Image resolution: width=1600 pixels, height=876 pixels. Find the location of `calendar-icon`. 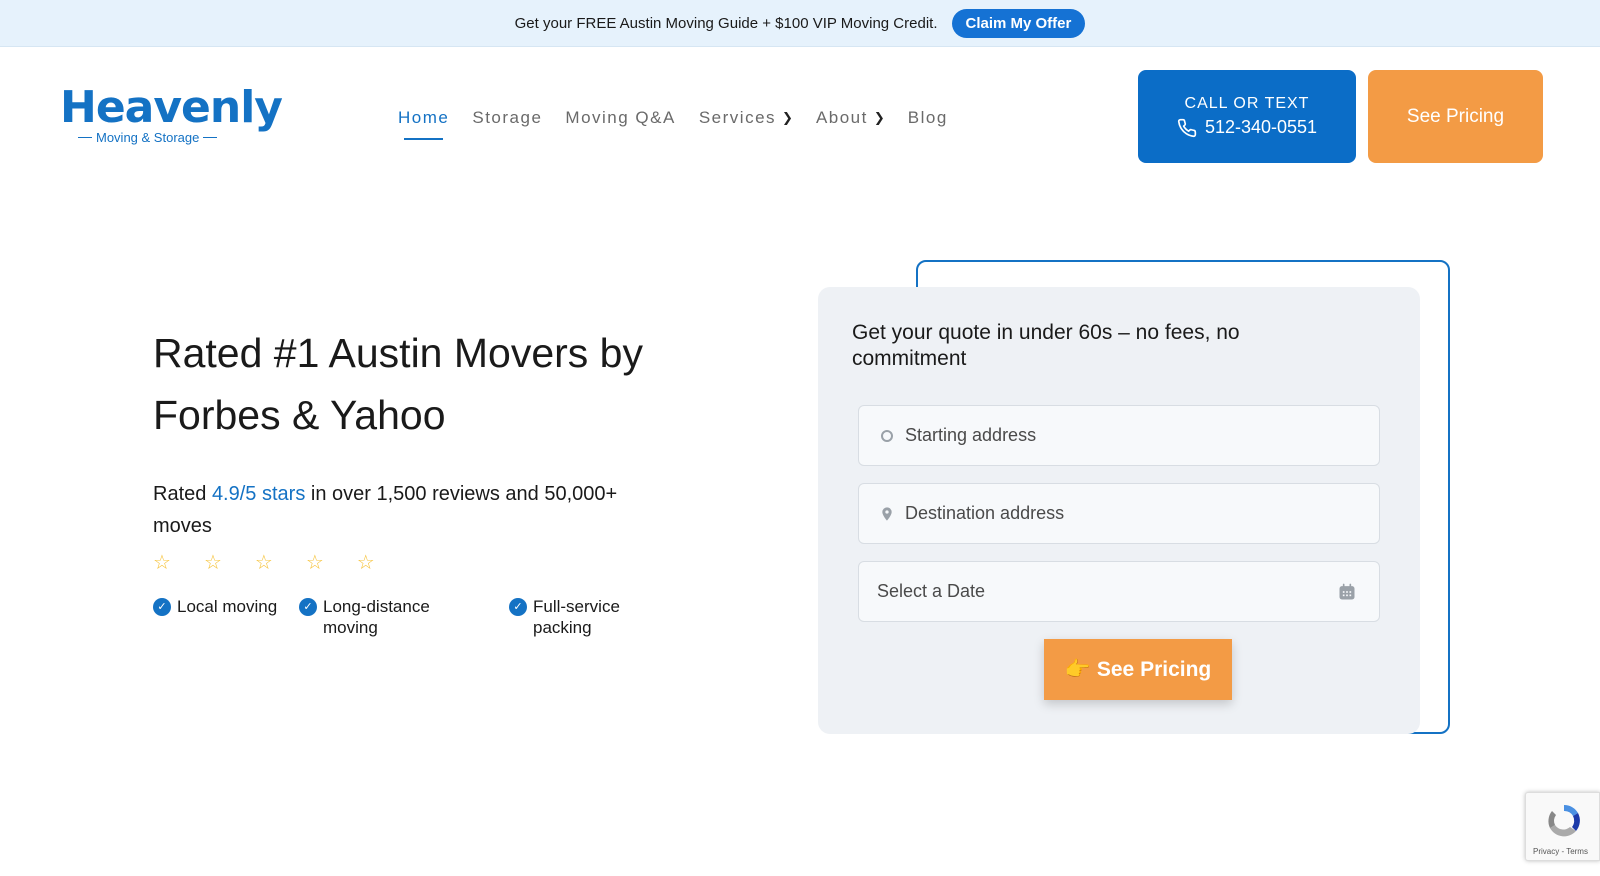

calendar-icon is located at coordinates (1347, 594).